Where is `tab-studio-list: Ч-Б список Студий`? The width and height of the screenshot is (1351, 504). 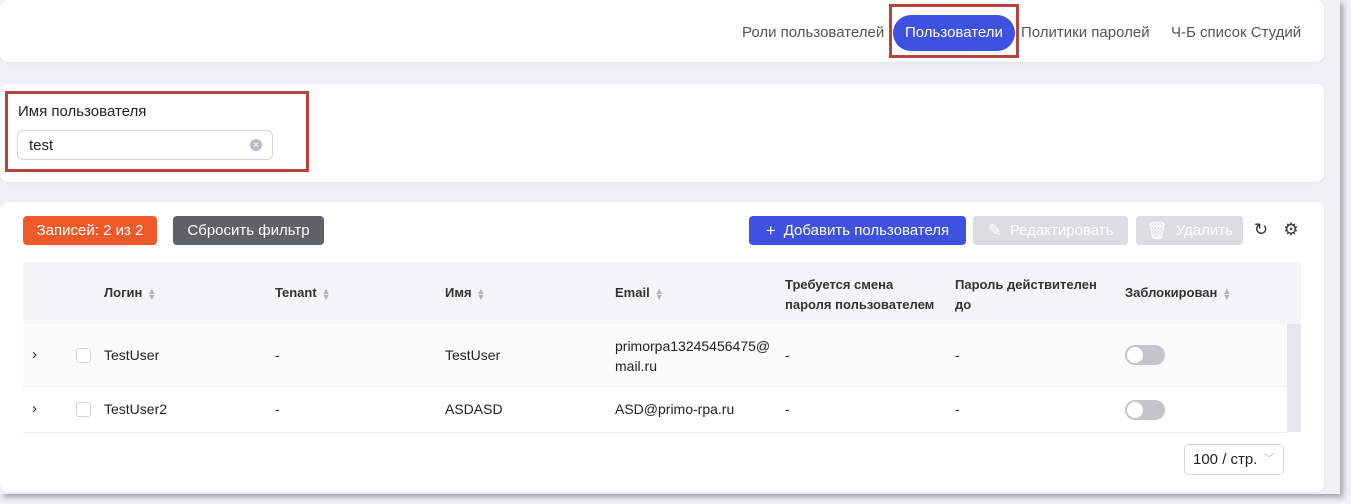
tab-studio-list: Ч-Б список Студий is located at coordinates (1236, 33).